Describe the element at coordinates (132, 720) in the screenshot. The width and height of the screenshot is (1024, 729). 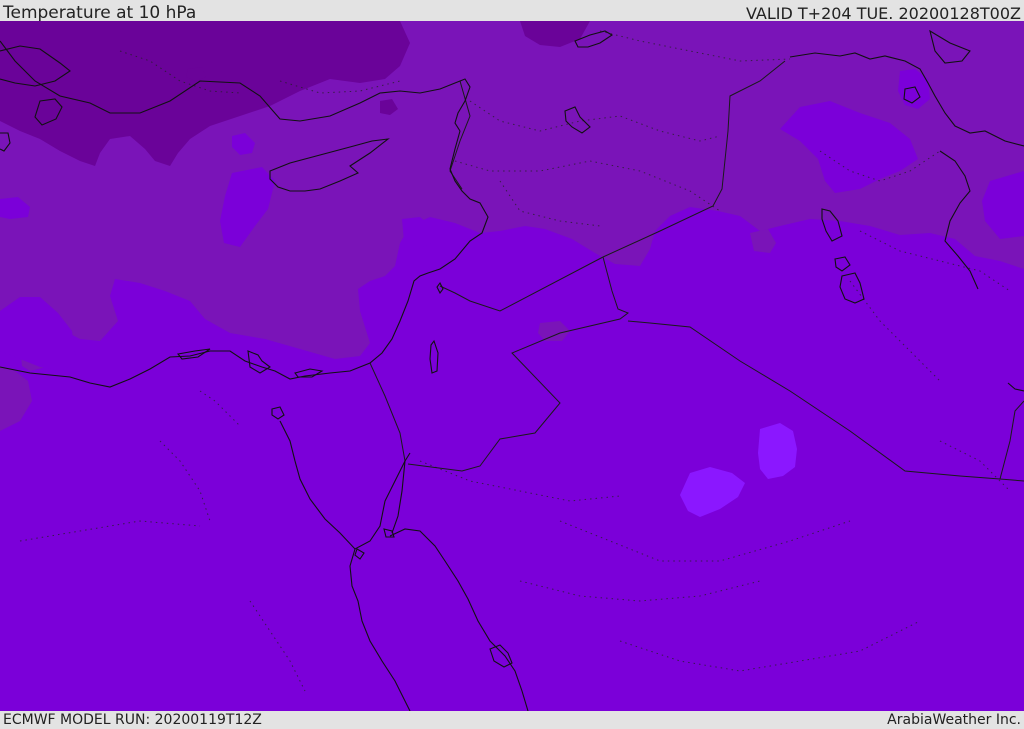
I see `model-run-label: ECMWF MODEL RUN: 20200119T12Z` at that location.